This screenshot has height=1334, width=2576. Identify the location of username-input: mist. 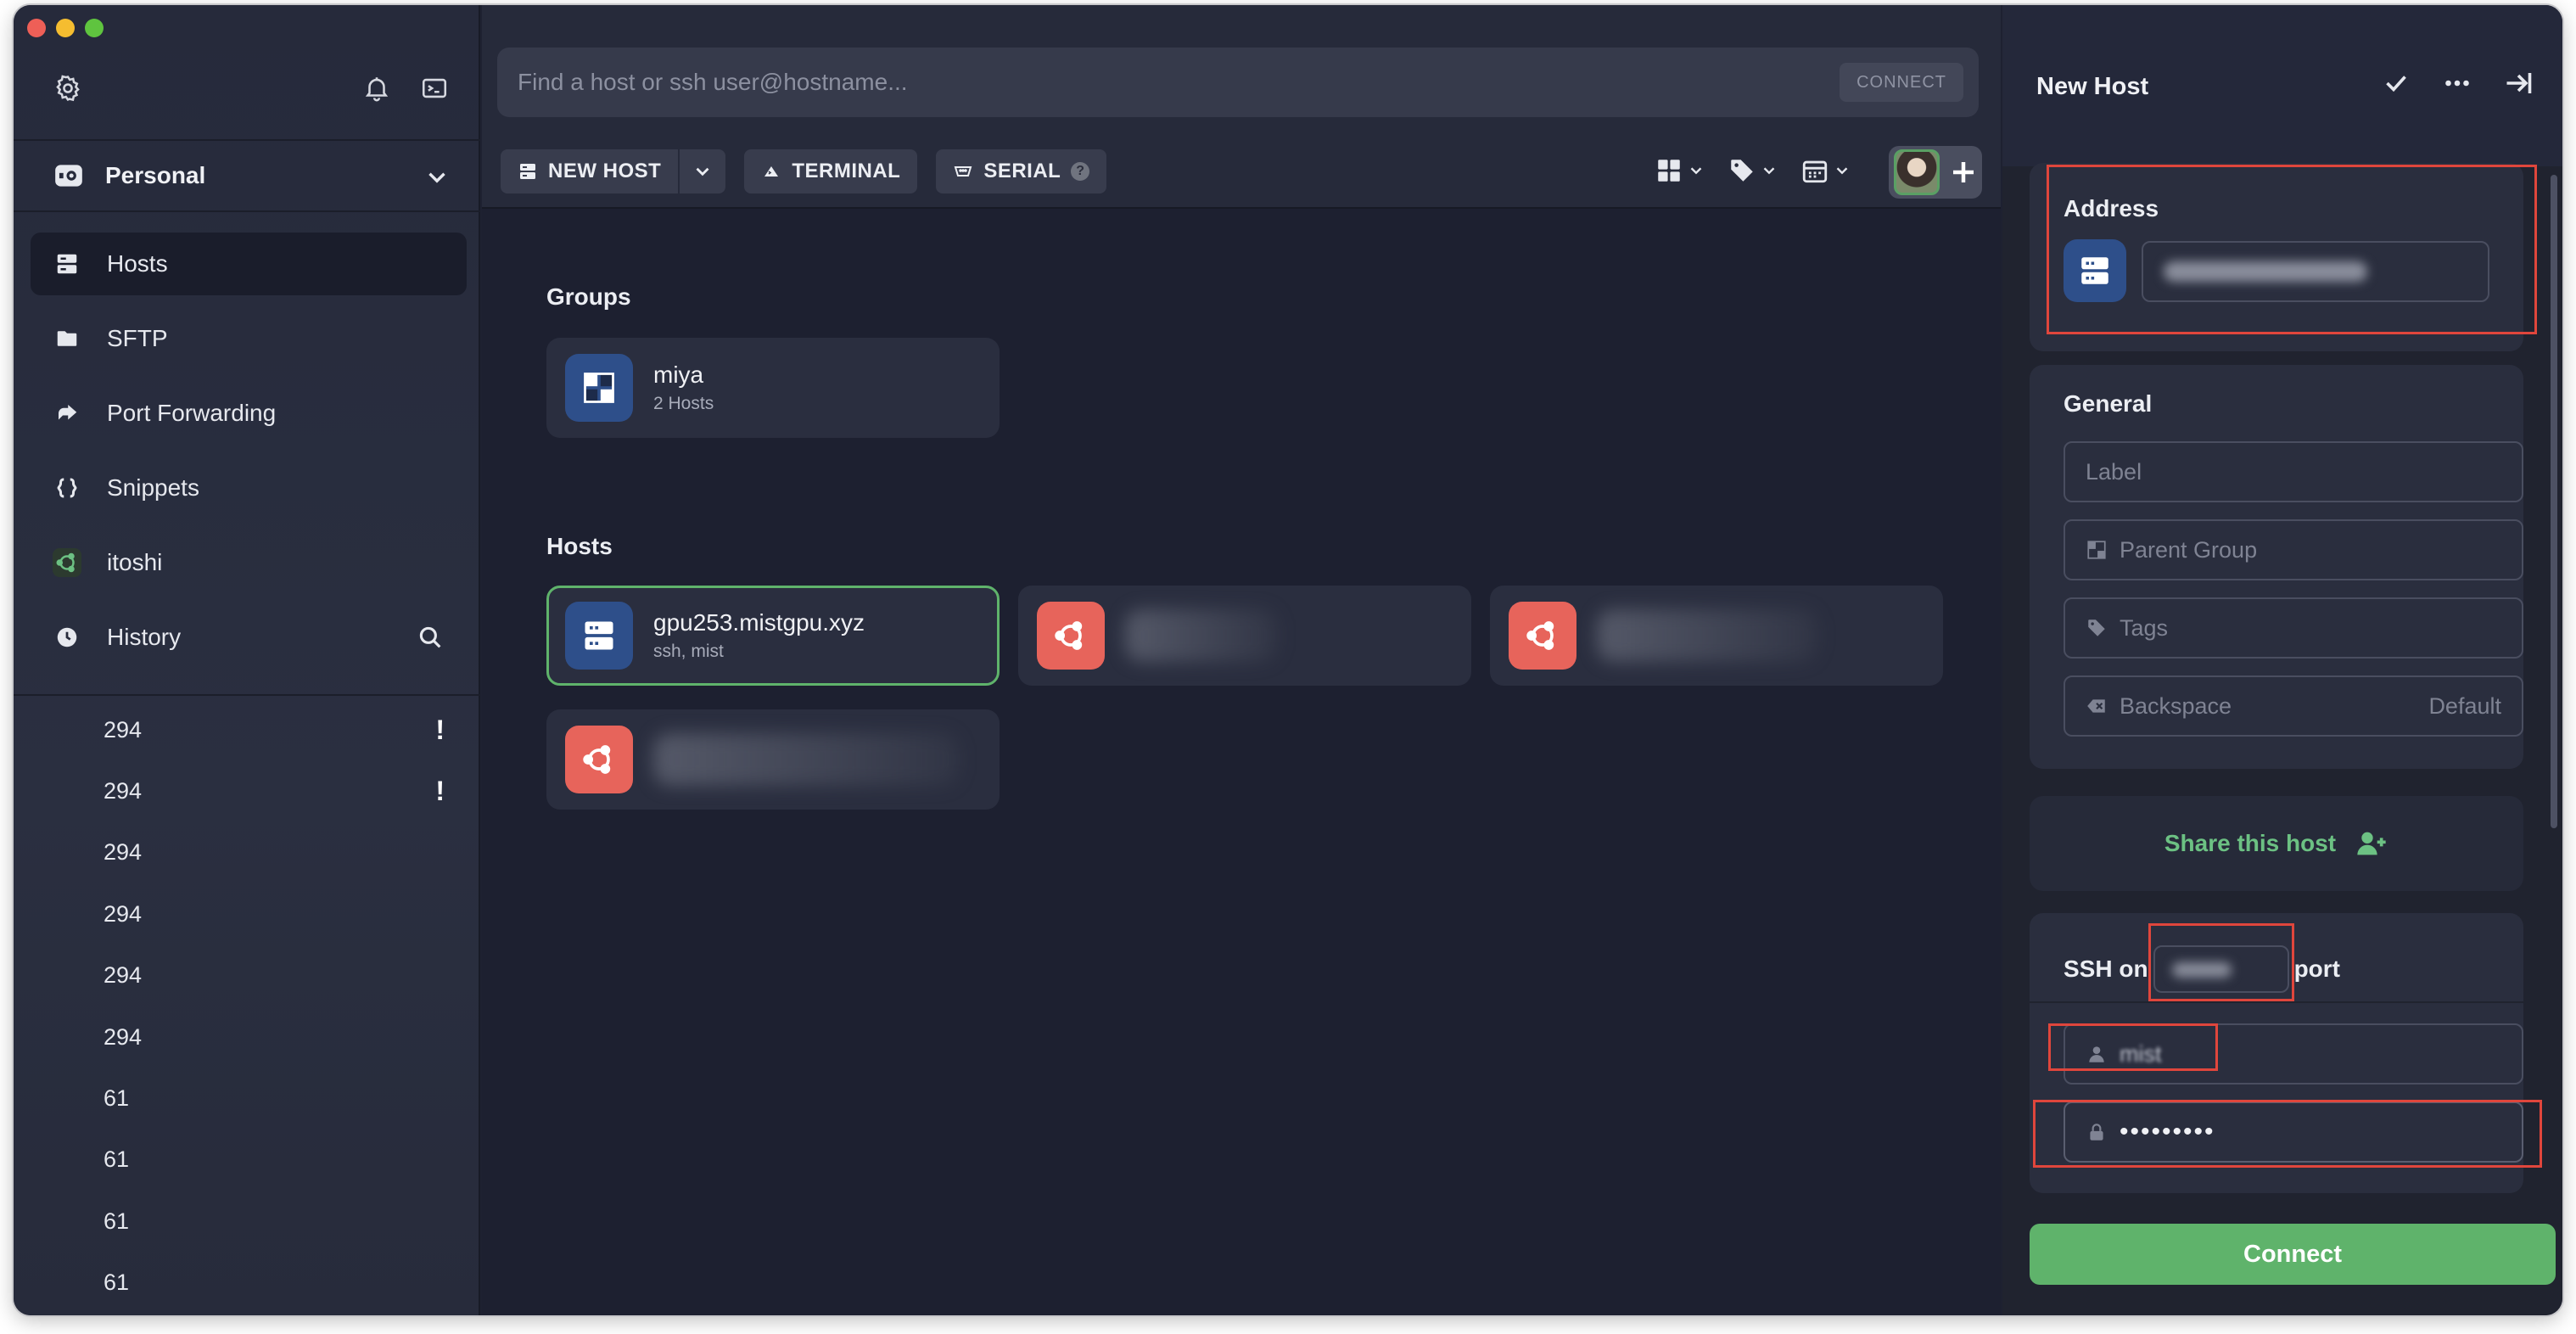
(2293, 1054).